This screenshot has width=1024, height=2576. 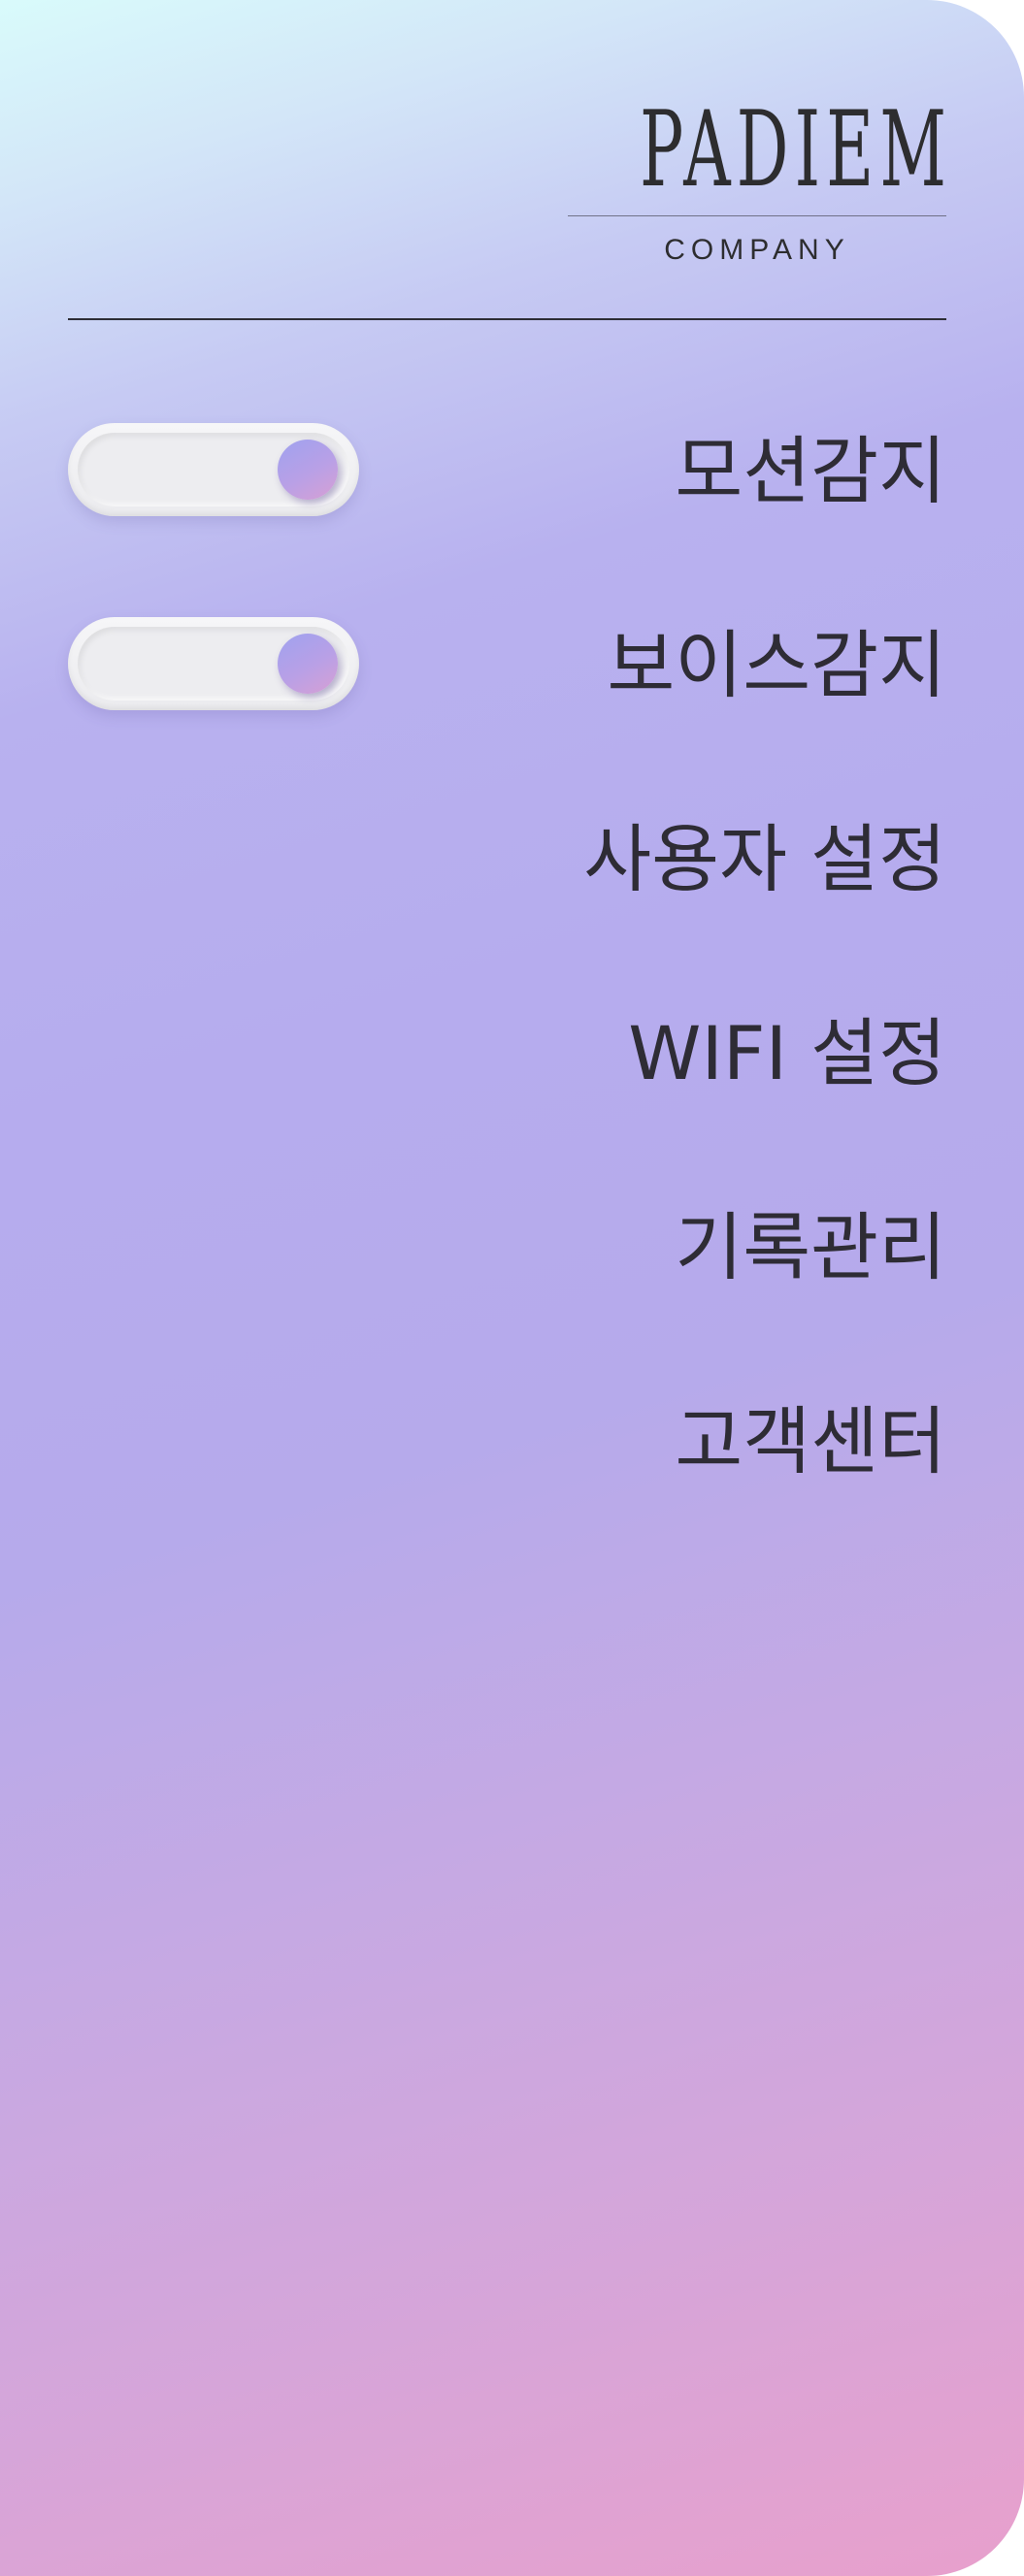 I want to click on menu-item-label: WIFI 설정, so click(x=787, y=1053).